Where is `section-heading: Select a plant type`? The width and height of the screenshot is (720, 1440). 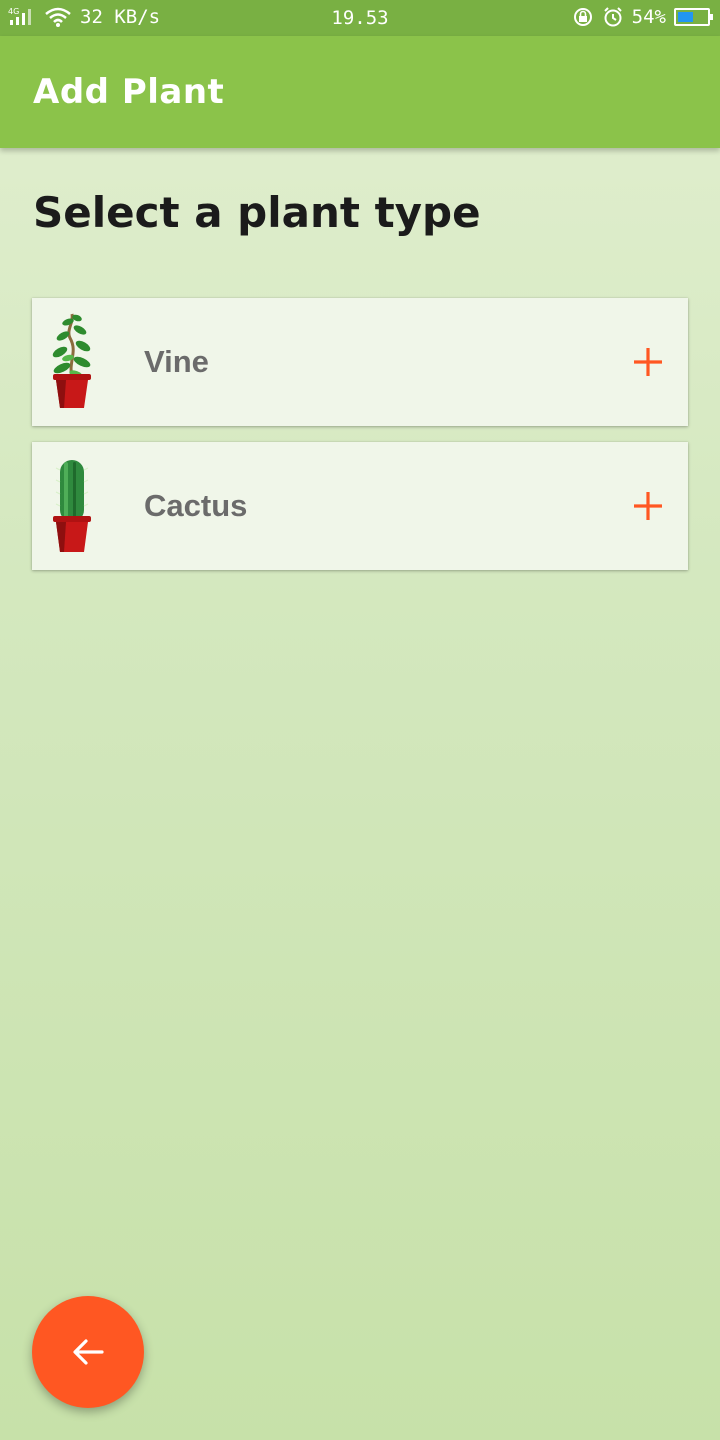 section-heading: Select a plant type is located at coordinates (257, 212).